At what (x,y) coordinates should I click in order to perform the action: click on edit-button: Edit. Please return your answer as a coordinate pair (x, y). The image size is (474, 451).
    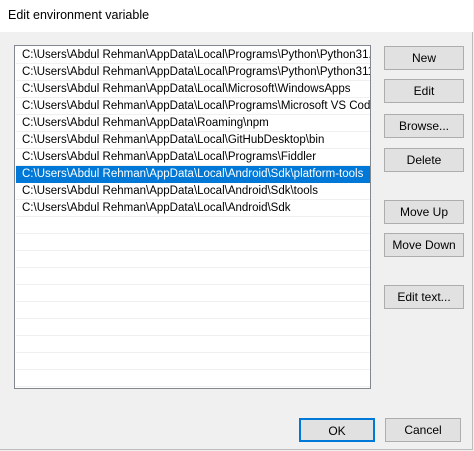
    Looking at the image, I should click on (424, 91).